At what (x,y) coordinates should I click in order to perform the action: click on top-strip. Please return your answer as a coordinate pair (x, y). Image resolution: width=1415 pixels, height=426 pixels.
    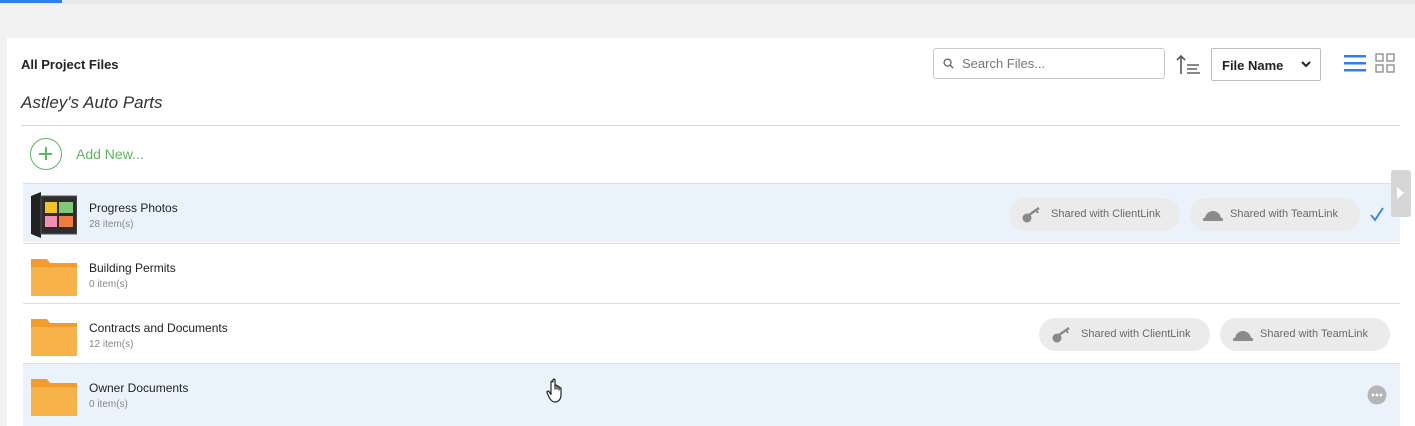
    Looking at the image, I should click on (707, 2).